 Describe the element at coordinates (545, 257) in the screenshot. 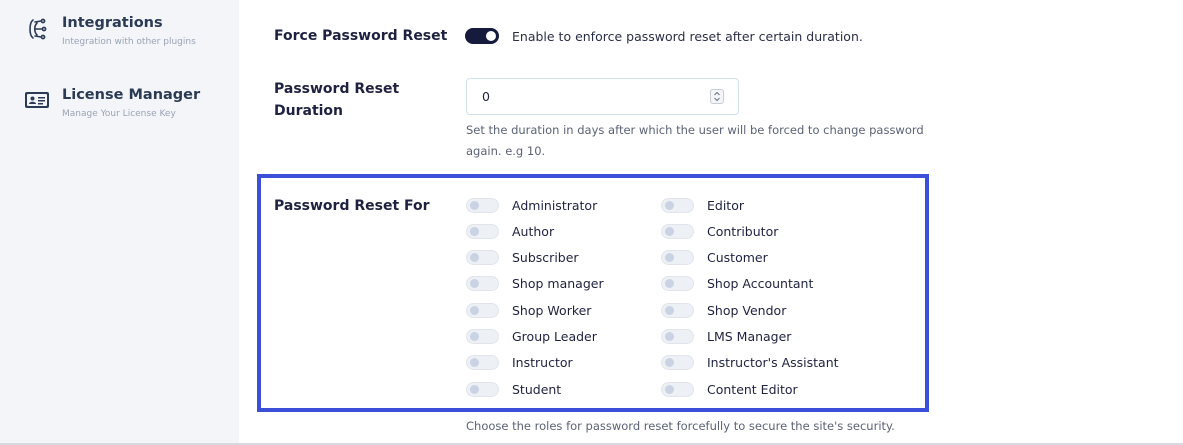

I see `role-label: Subscriber` at that location.